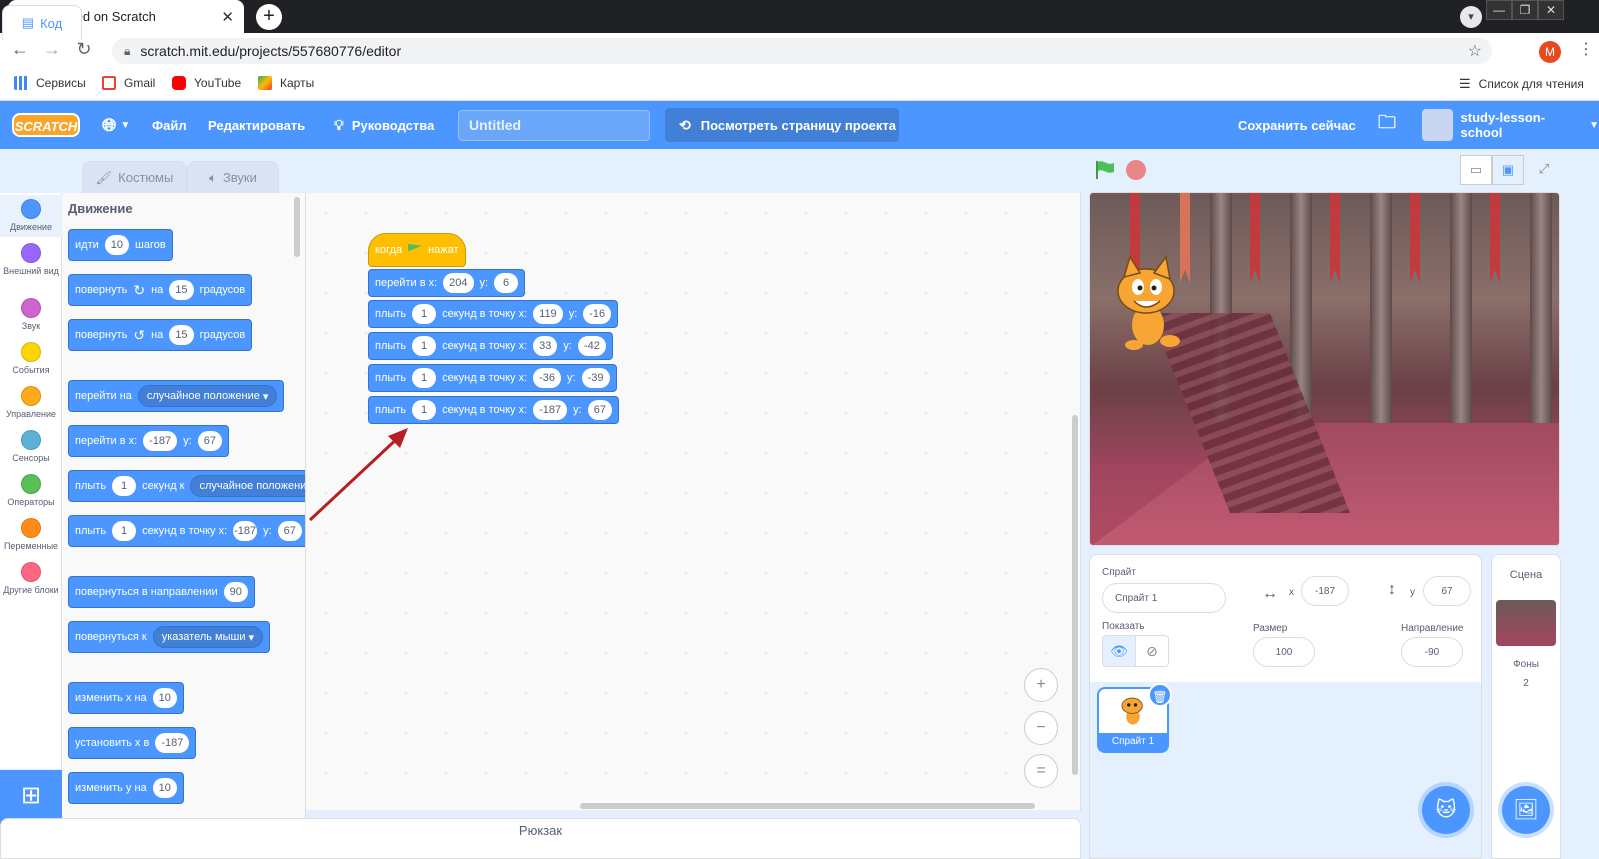 The image size is (1599, 859). I want to click on x-input: 119, so click(548, 314).